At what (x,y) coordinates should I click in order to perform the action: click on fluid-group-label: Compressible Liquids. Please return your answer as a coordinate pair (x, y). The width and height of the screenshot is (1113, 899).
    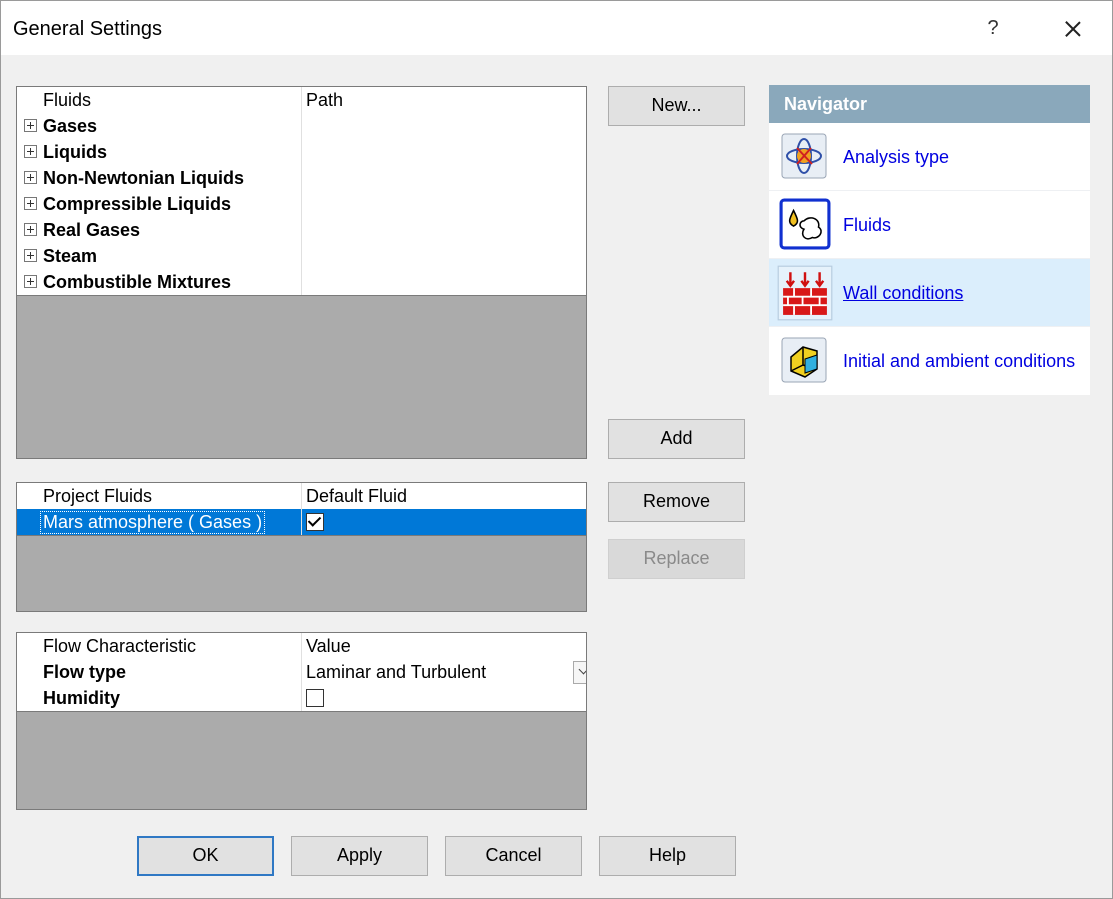
    Looking at the image, I should click on (137, 204).